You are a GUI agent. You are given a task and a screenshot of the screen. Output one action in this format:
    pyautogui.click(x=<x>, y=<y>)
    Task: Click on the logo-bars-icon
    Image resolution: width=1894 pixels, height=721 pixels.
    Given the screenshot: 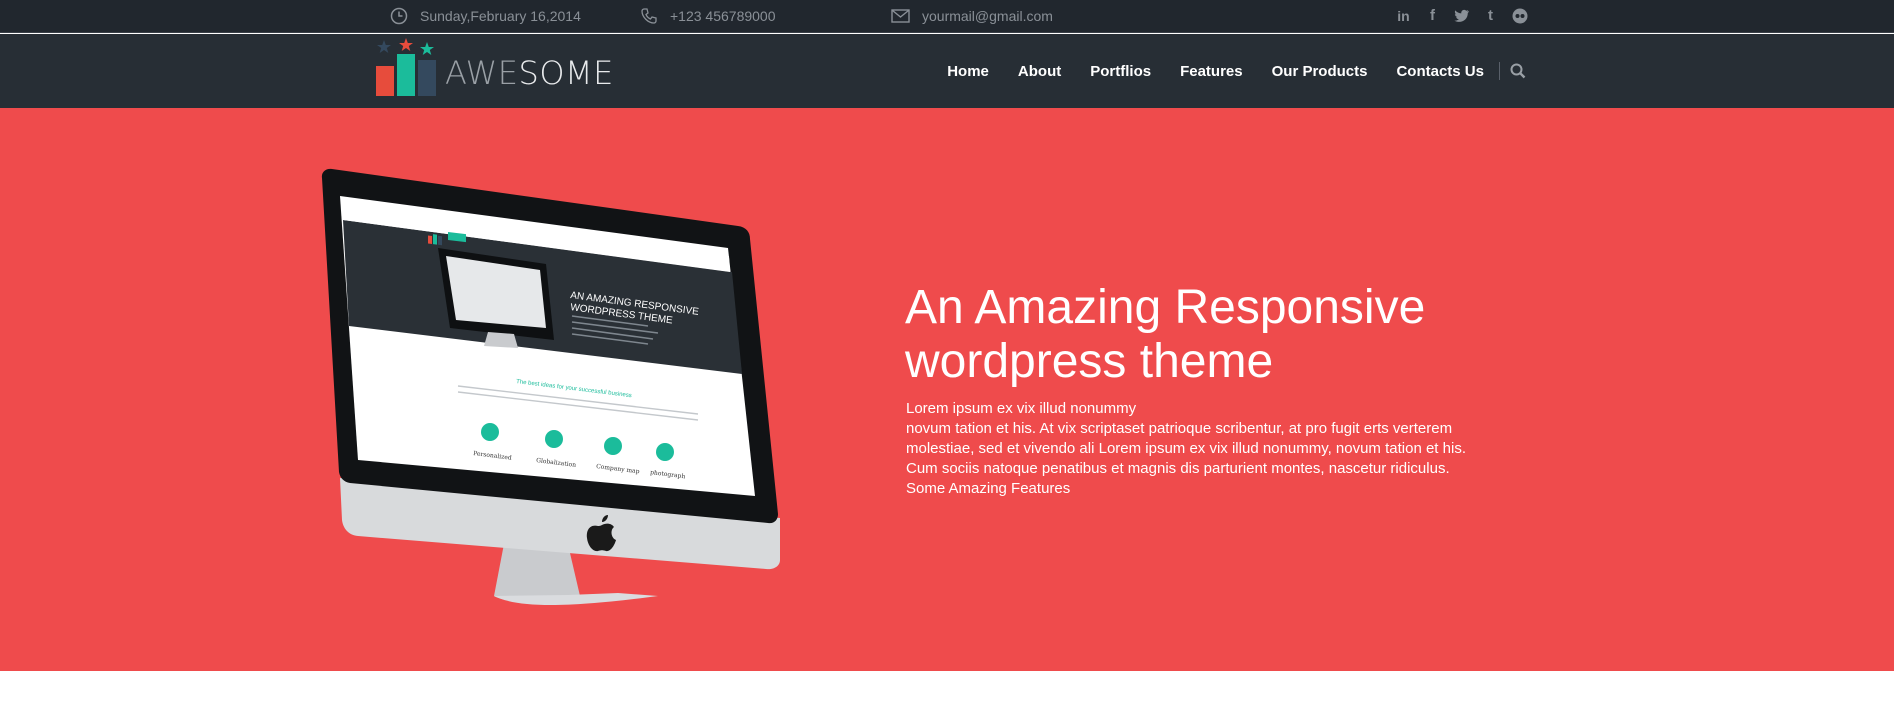 What is the action you would take?
    pyautogui.click(x=406, y=67)
    